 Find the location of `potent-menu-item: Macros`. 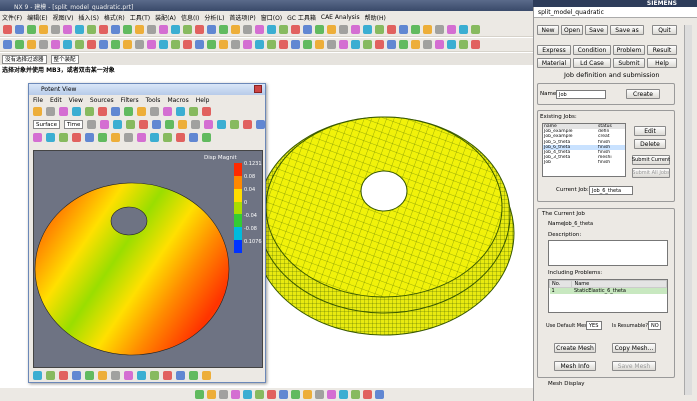

potent-menu-item: Macros is located at coordinates (177, 100).